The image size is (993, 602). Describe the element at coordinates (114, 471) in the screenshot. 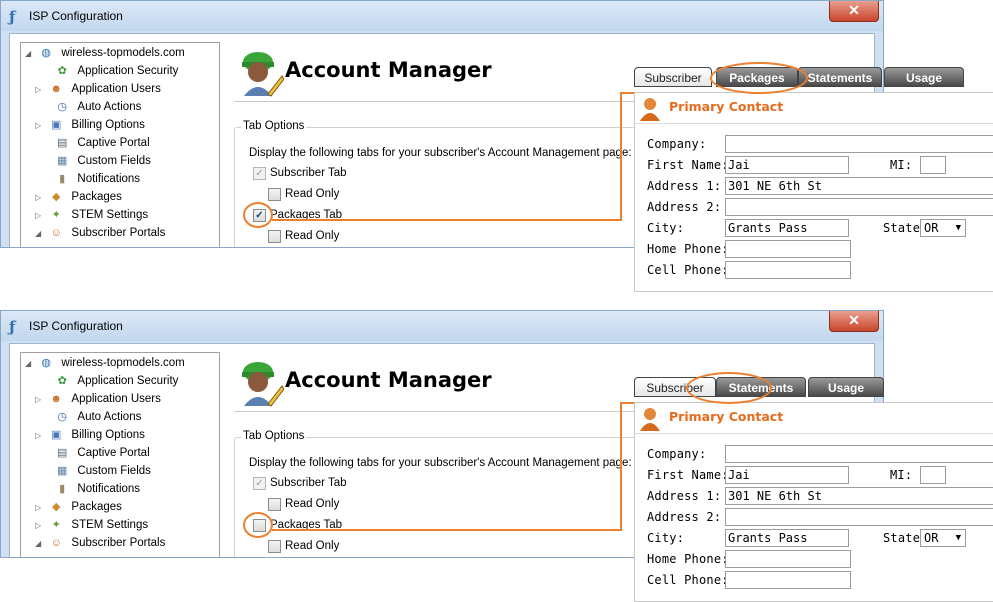

I see `tree-item-label: Custom Fields` at that location.